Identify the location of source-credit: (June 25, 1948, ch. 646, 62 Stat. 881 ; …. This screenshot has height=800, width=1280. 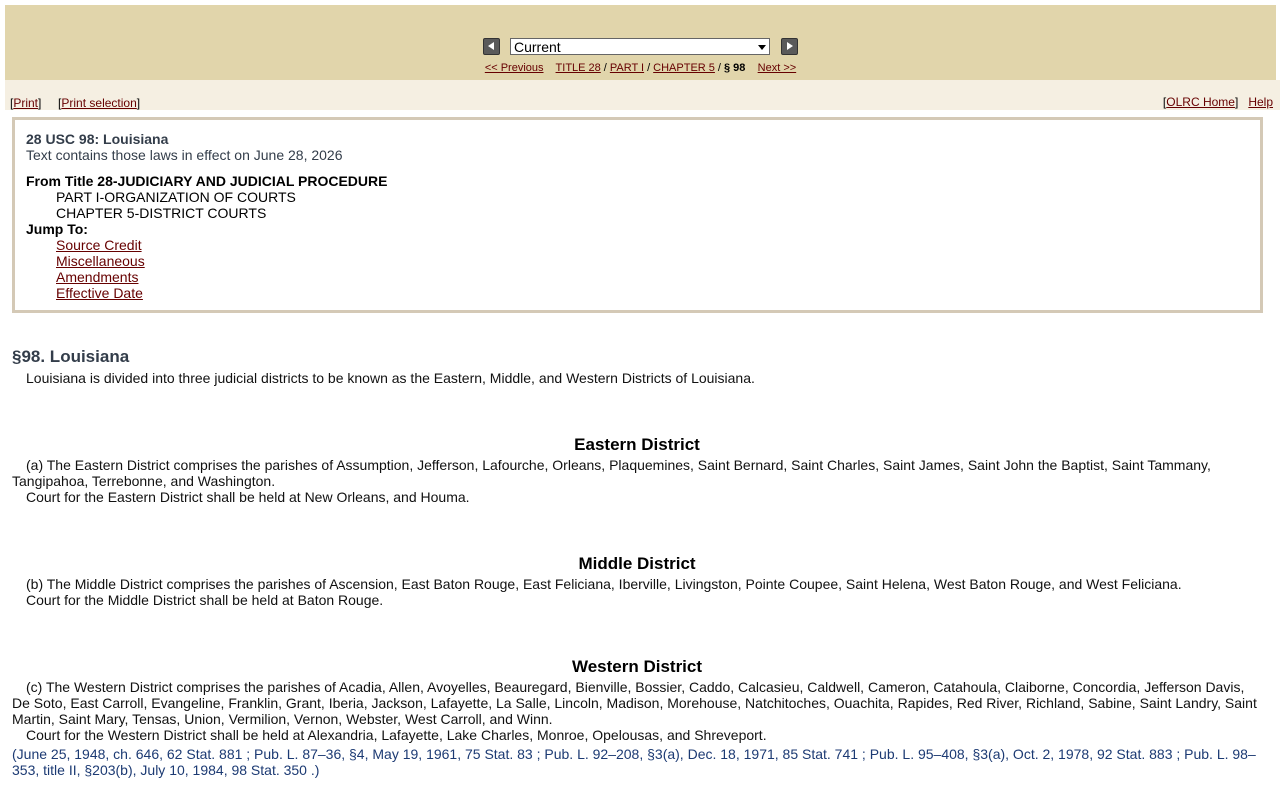
(634, 762).